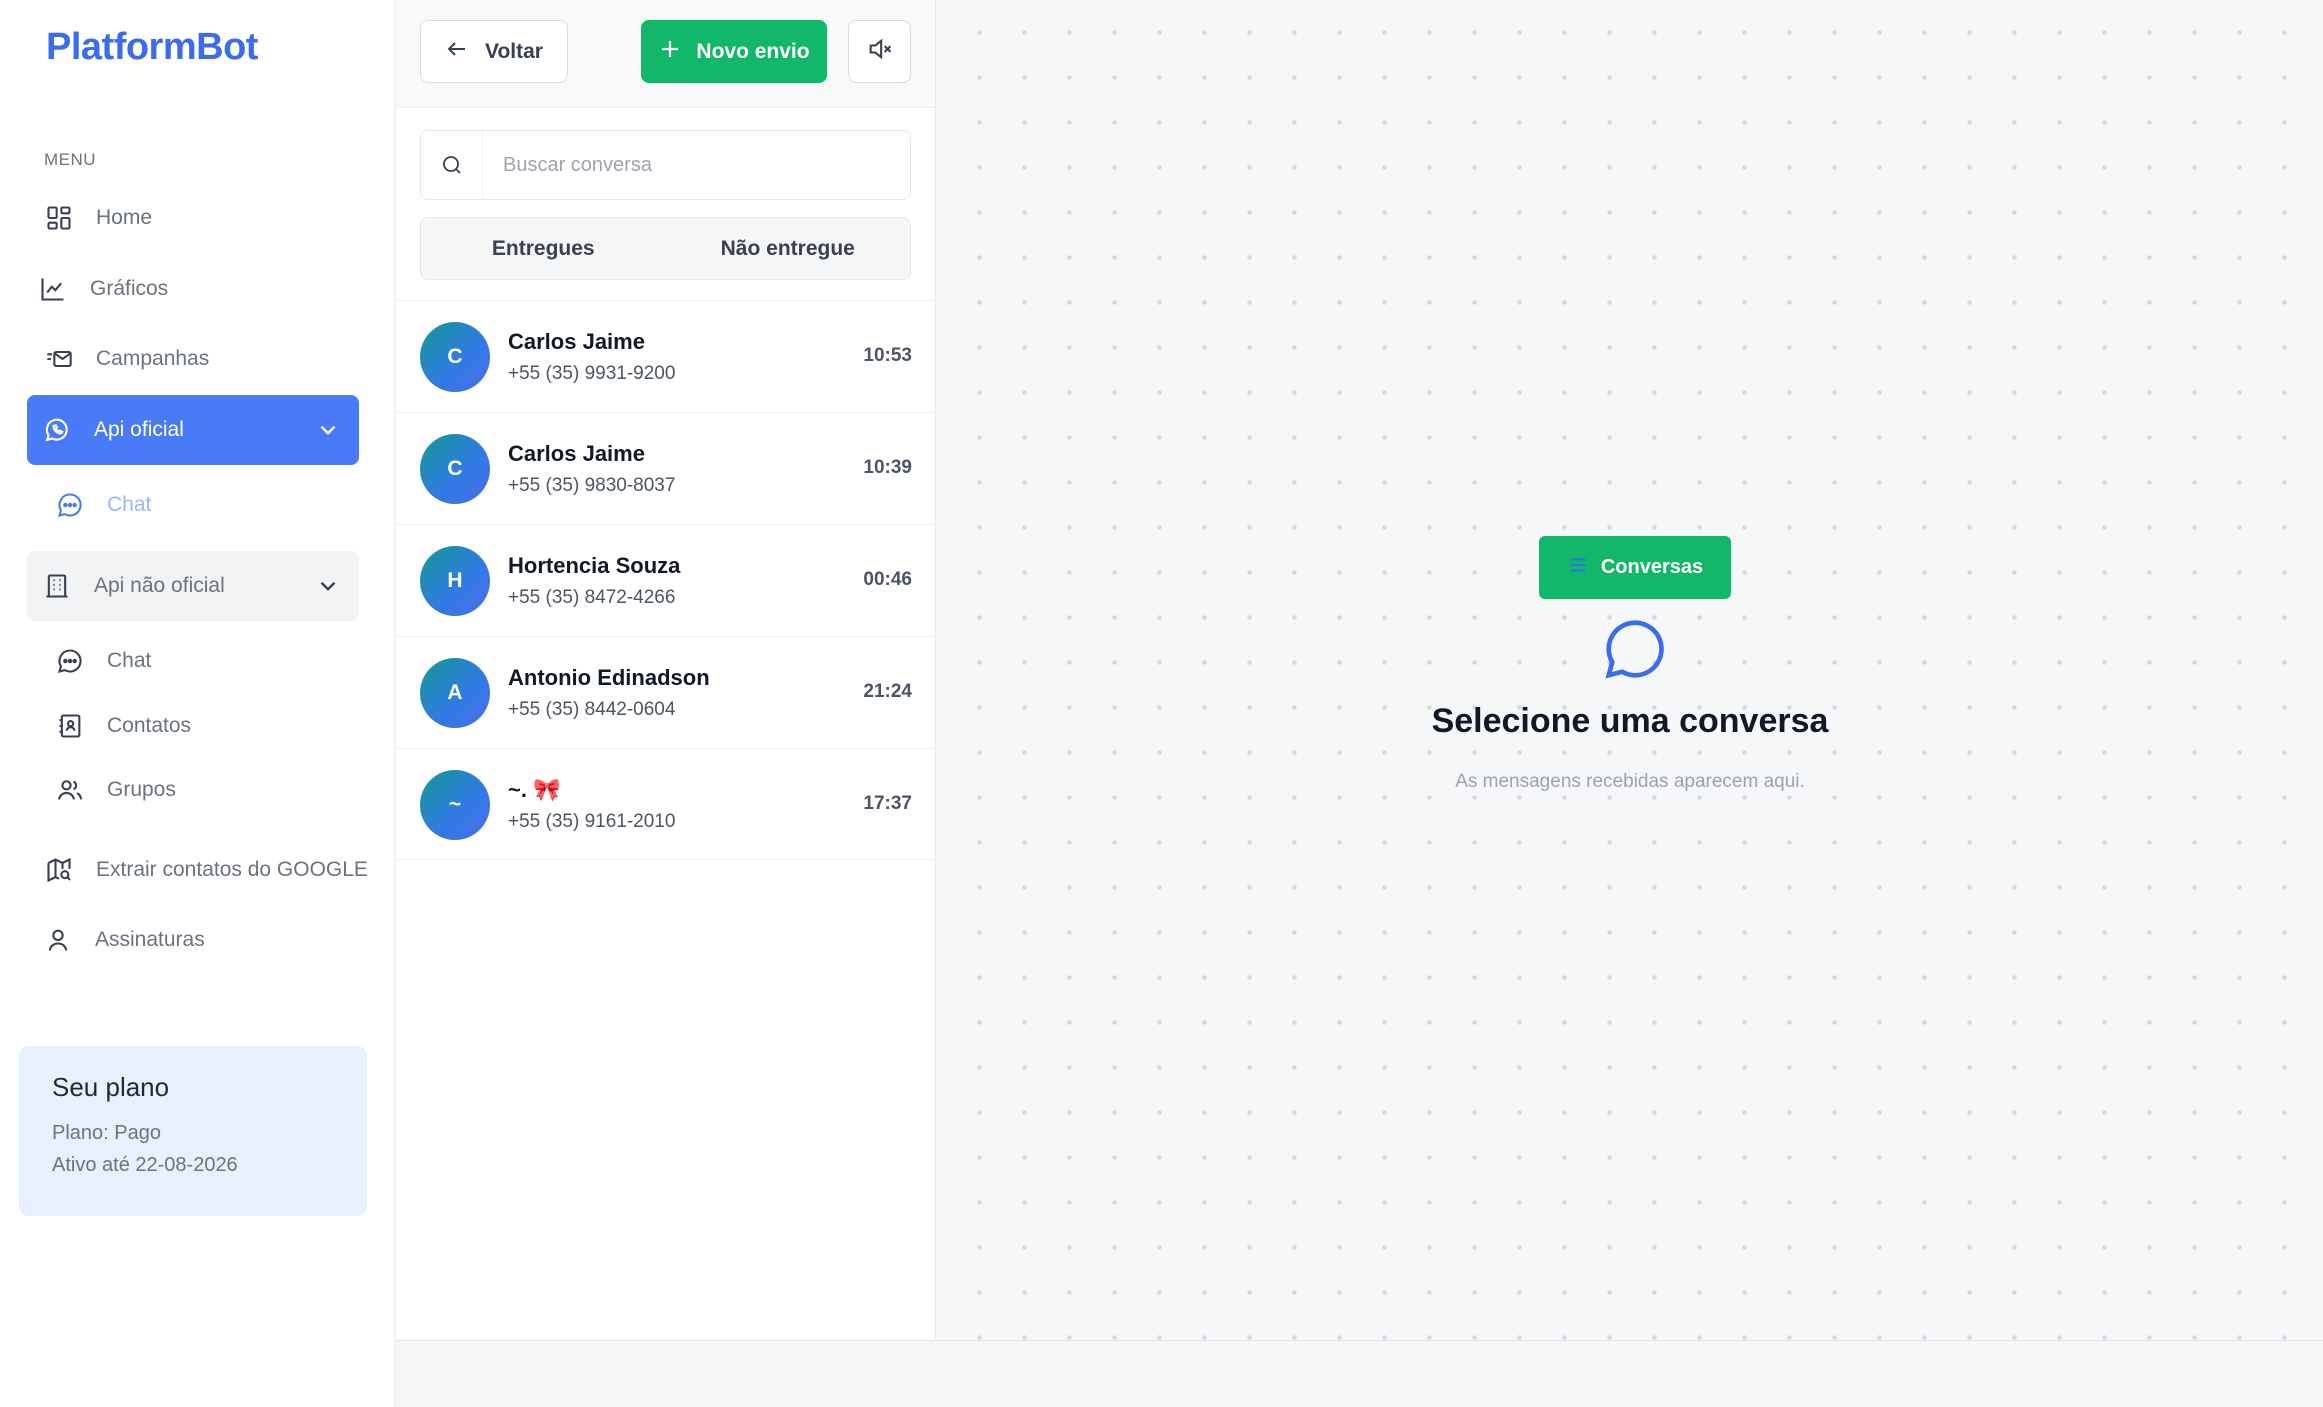  I want to click on new-send-label: Novo envio, so click(753, 51).